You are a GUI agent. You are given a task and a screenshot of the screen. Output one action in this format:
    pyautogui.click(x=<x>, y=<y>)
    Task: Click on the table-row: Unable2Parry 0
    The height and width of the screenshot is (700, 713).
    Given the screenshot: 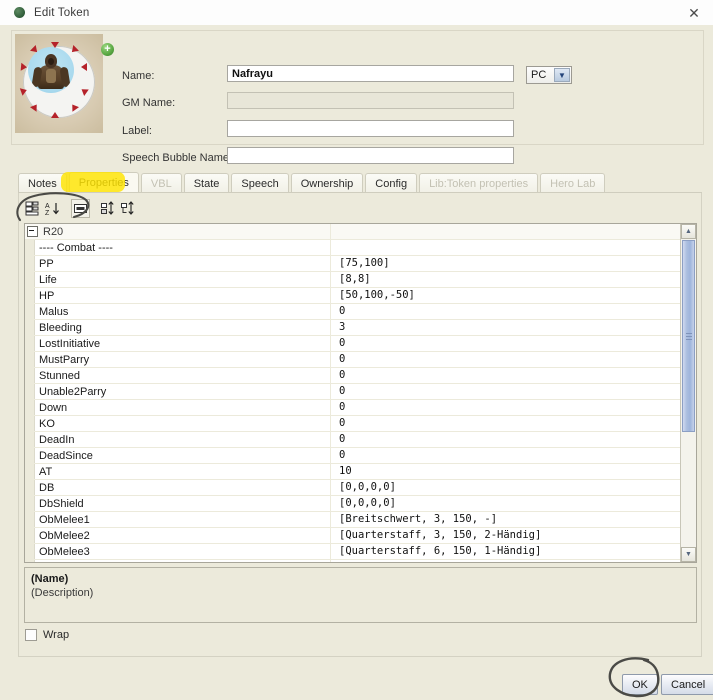 What is the action you would take?
    pyautogui.click(x=353, y=391)
    